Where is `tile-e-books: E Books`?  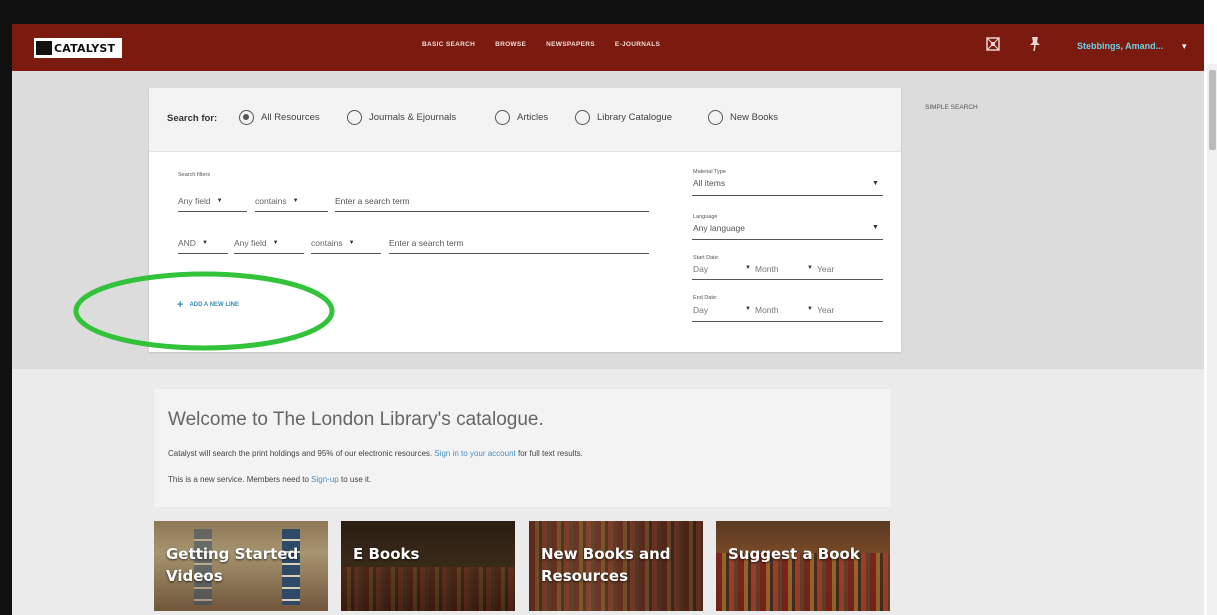 tile-e-books: E Books is located at coordinates (428, 566).